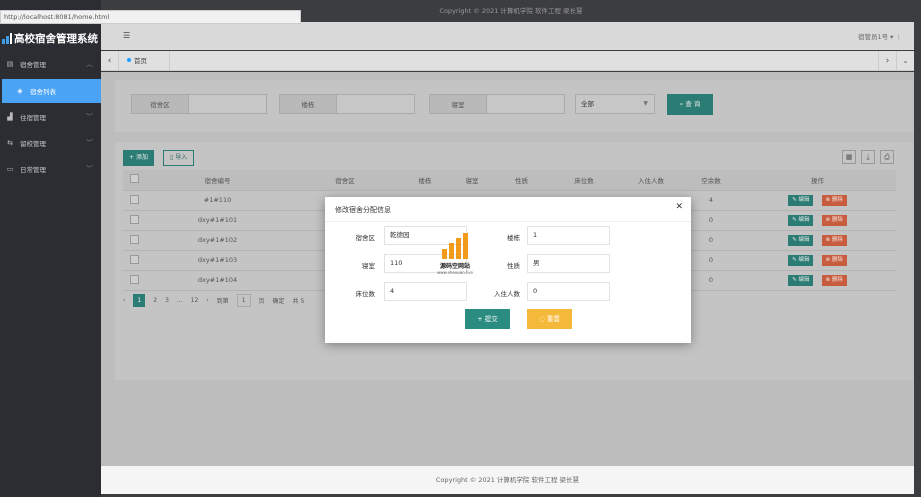  I want to click on type-select-value: 全部, so click(587, 104).